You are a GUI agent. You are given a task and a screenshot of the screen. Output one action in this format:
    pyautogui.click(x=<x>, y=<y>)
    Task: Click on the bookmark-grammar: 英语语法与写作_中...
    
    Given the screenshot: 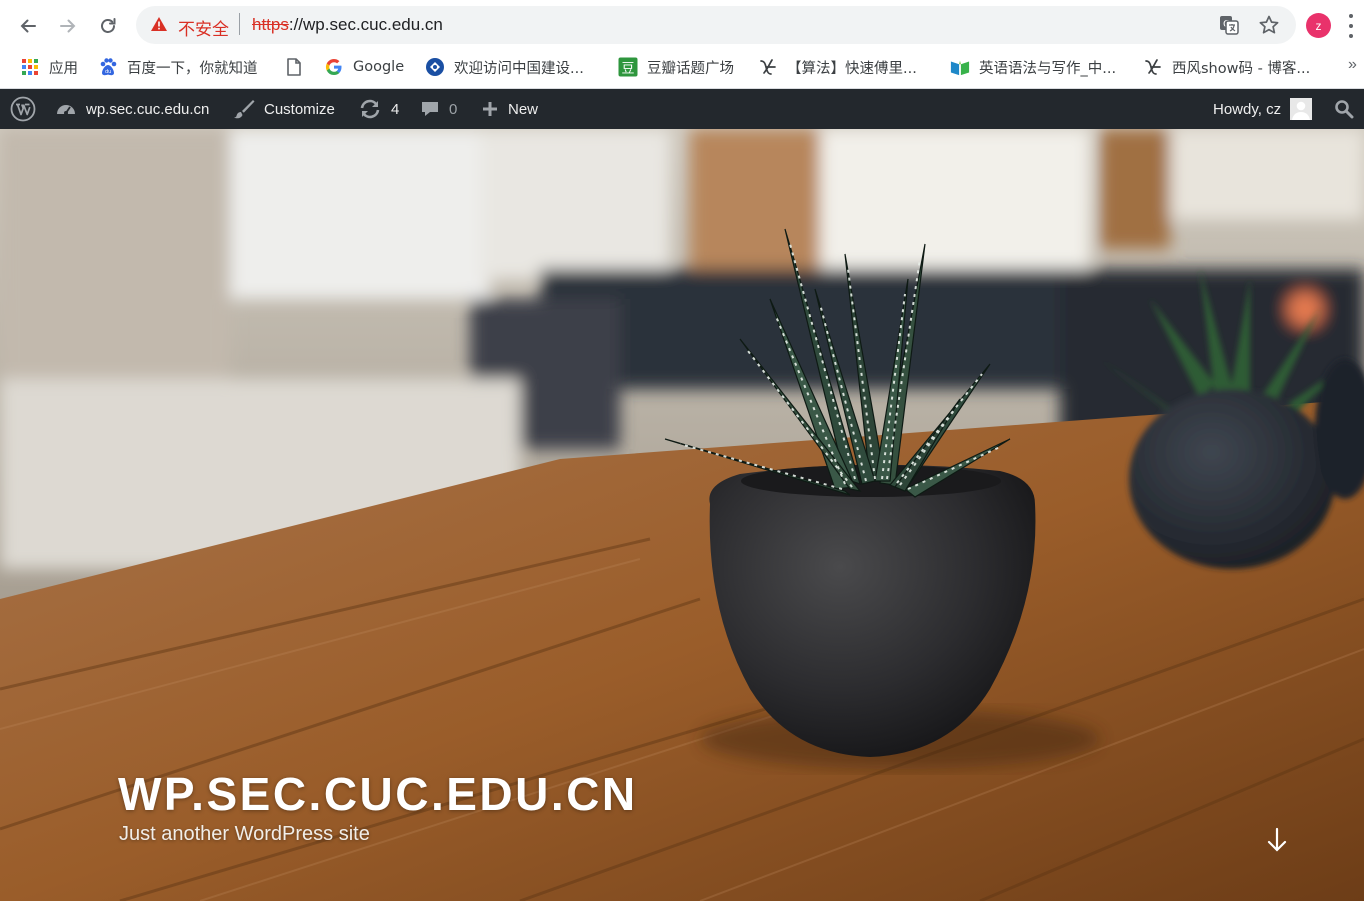 What is the action you would take?
    pyautogui.click(x=1033, y=67)
    